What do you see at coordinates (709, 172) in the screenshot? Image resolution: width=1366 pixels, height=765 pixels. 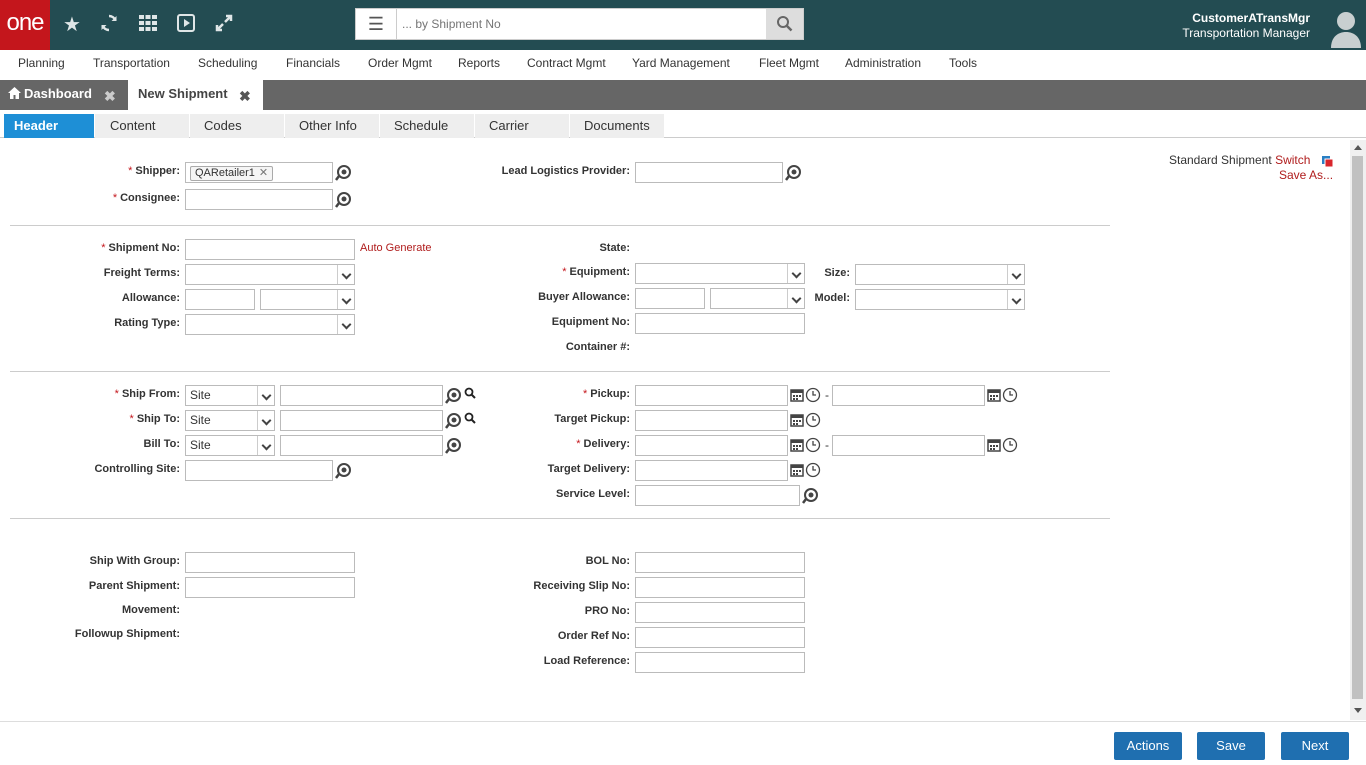 I see `llp-input` at bounding box center [709, 172].